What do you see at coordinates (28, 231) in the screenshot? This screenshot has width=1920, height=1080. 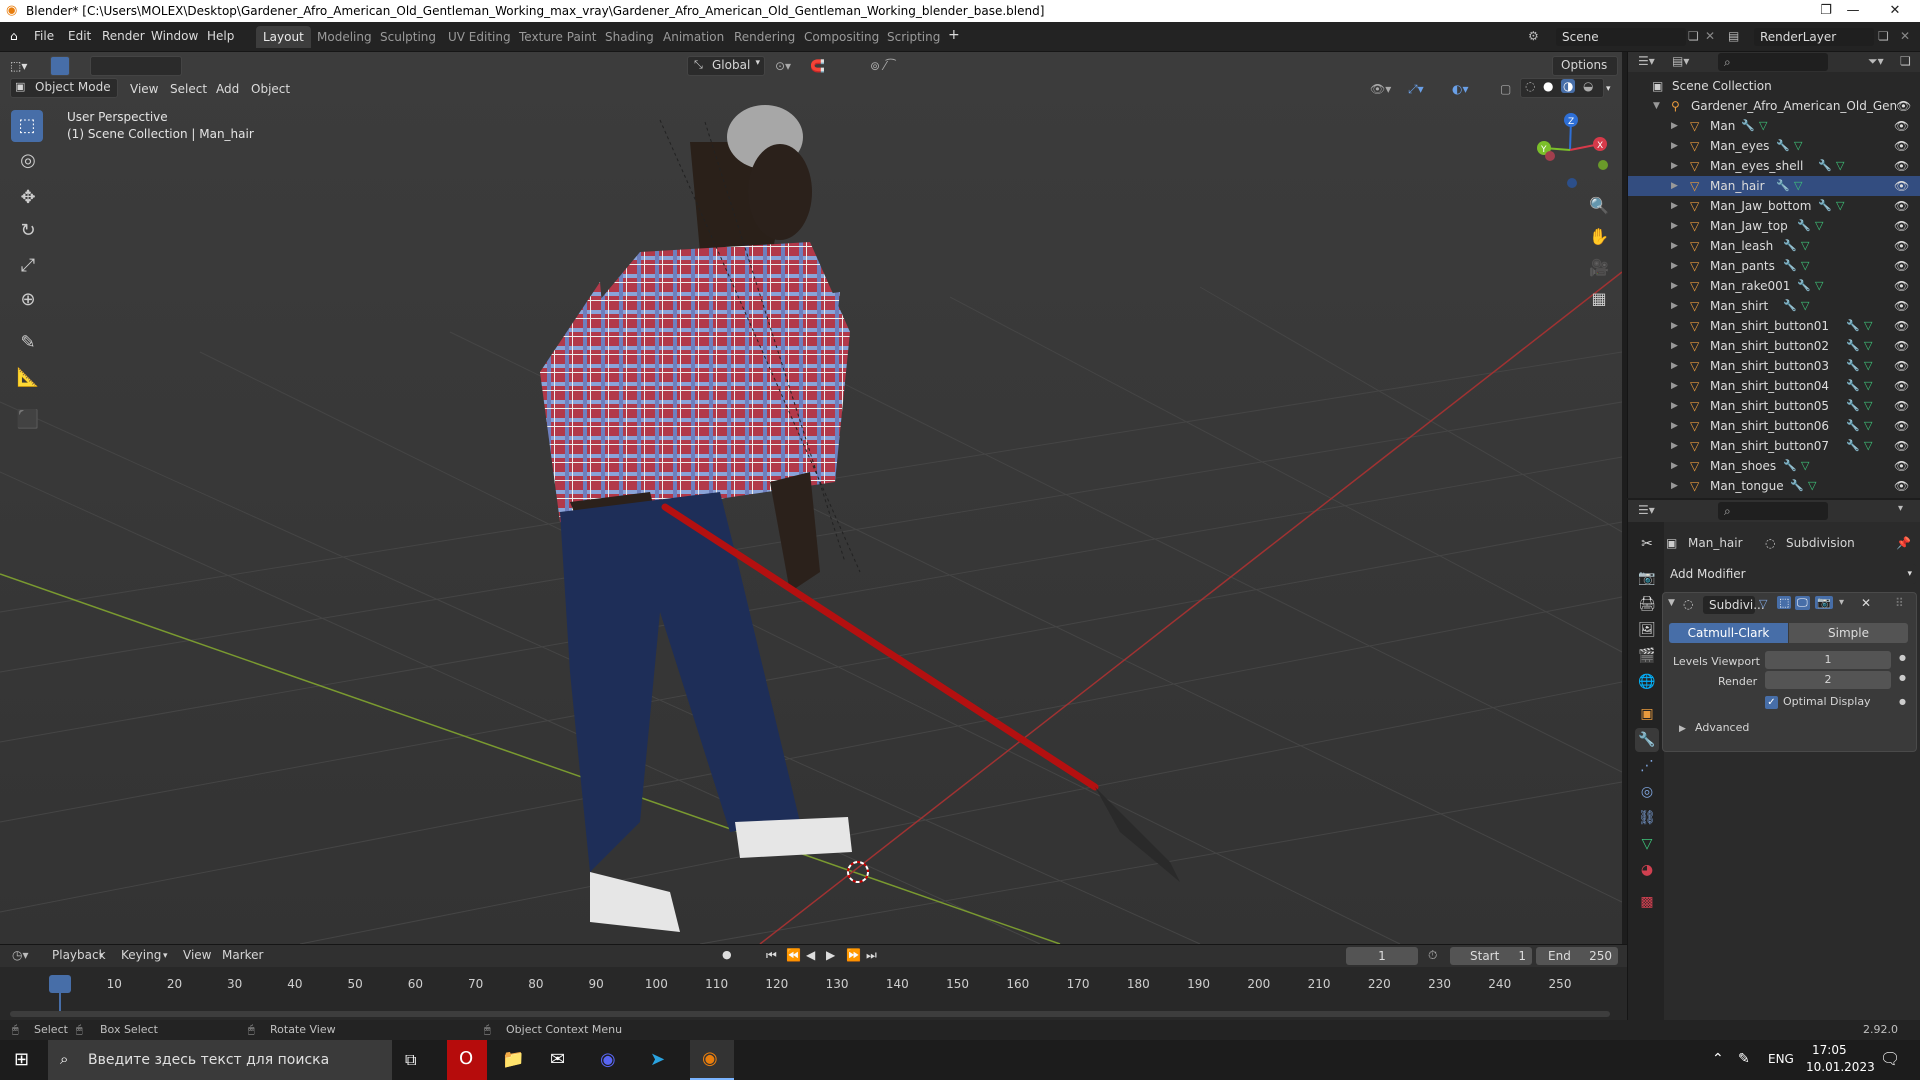 I see `rotate-tool-icon: ↻` at bounding box center [28, 231].